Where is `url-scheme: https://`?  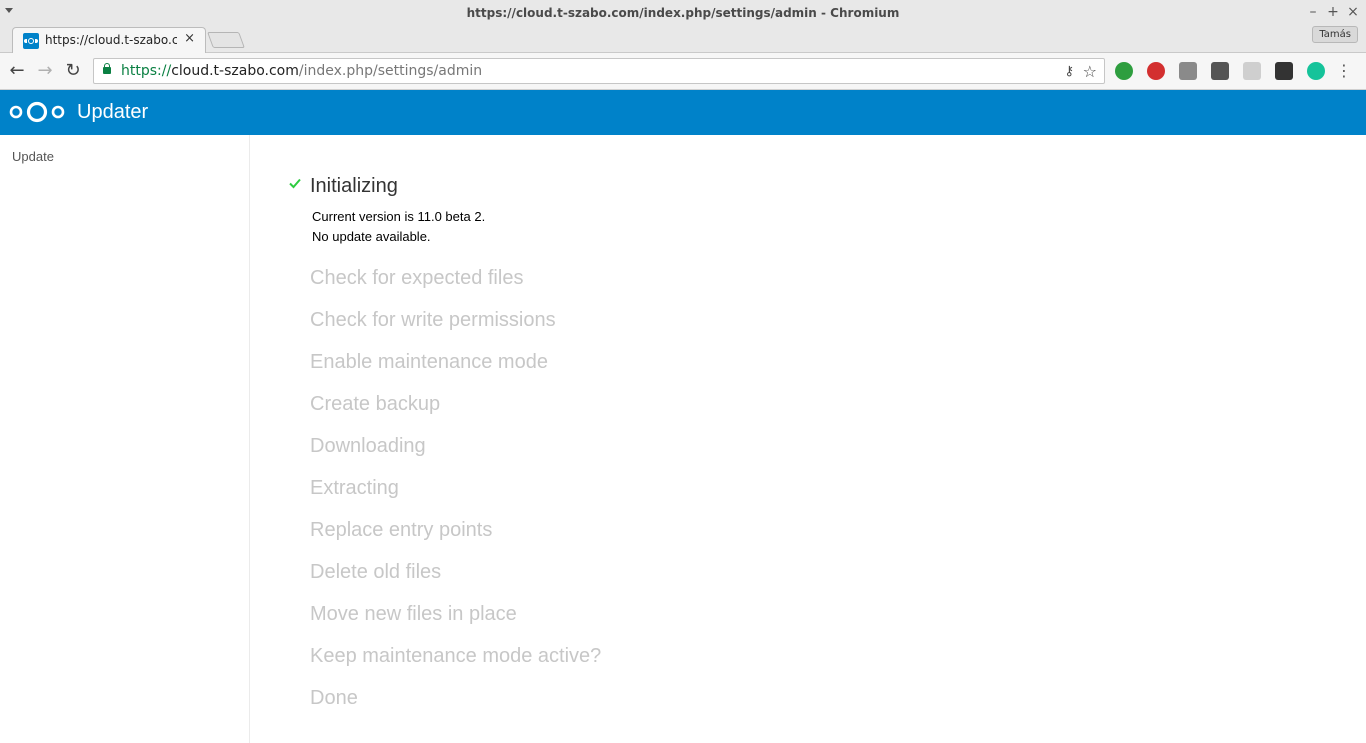 url-scheme: https:// is located at coordinates (146, 71).